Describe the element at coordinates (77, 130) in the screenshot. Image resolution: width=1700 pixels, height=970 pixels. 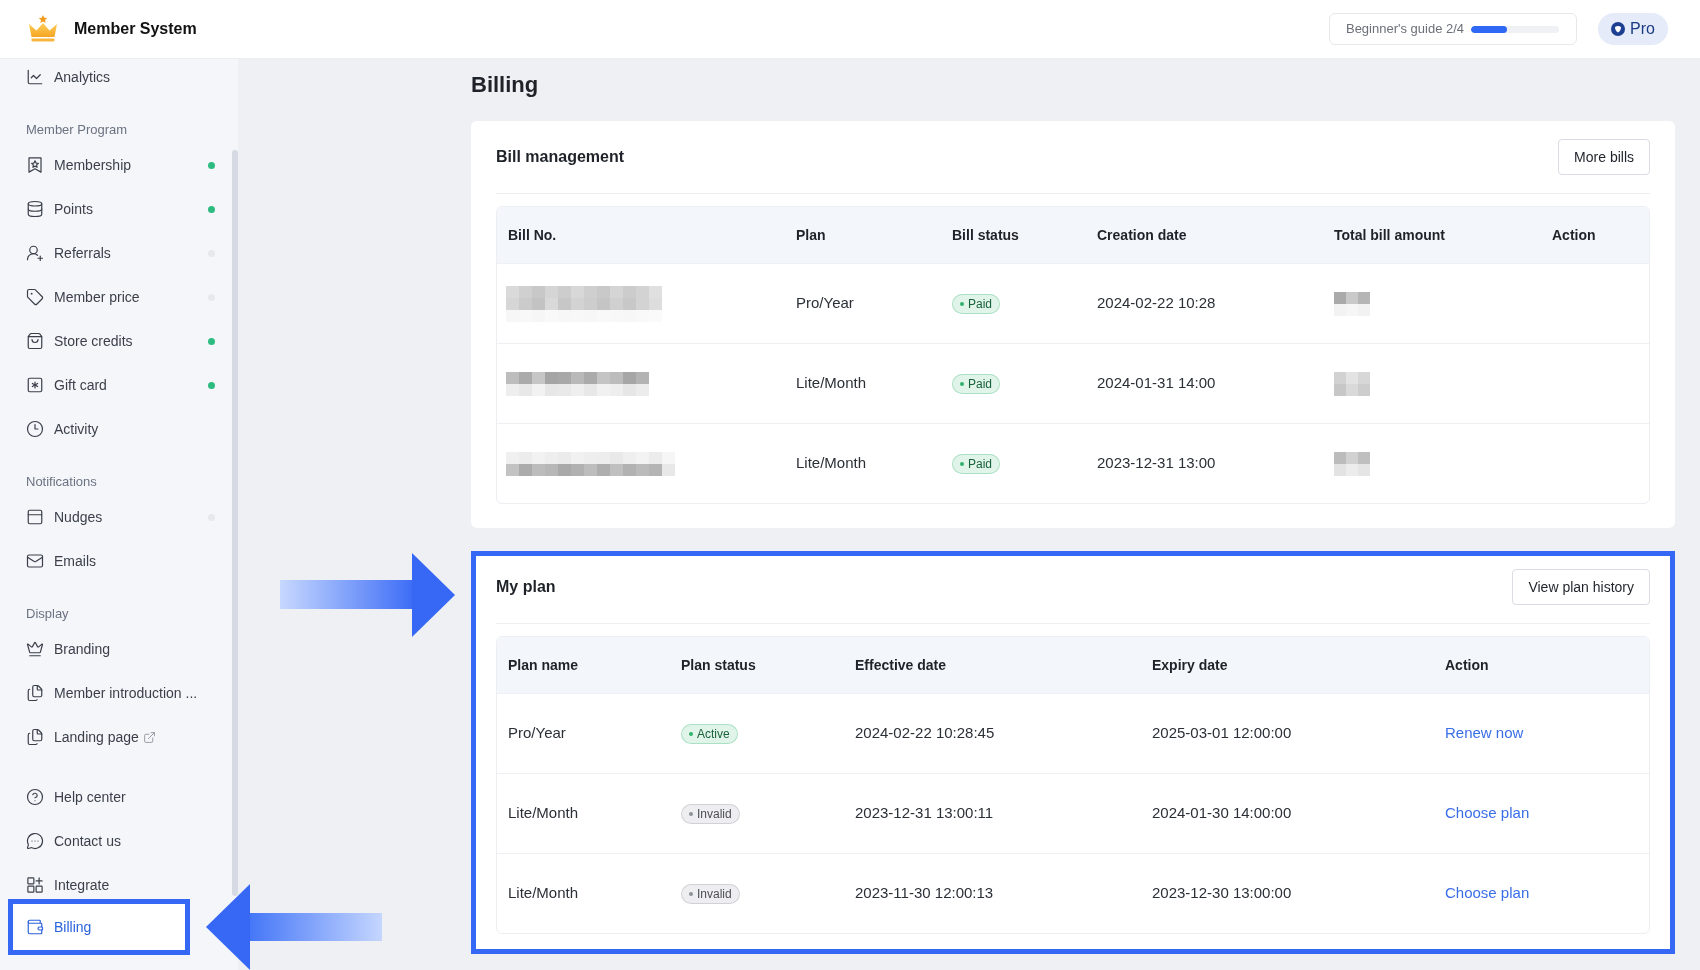
I see `section-heading: Member Program` at that location.